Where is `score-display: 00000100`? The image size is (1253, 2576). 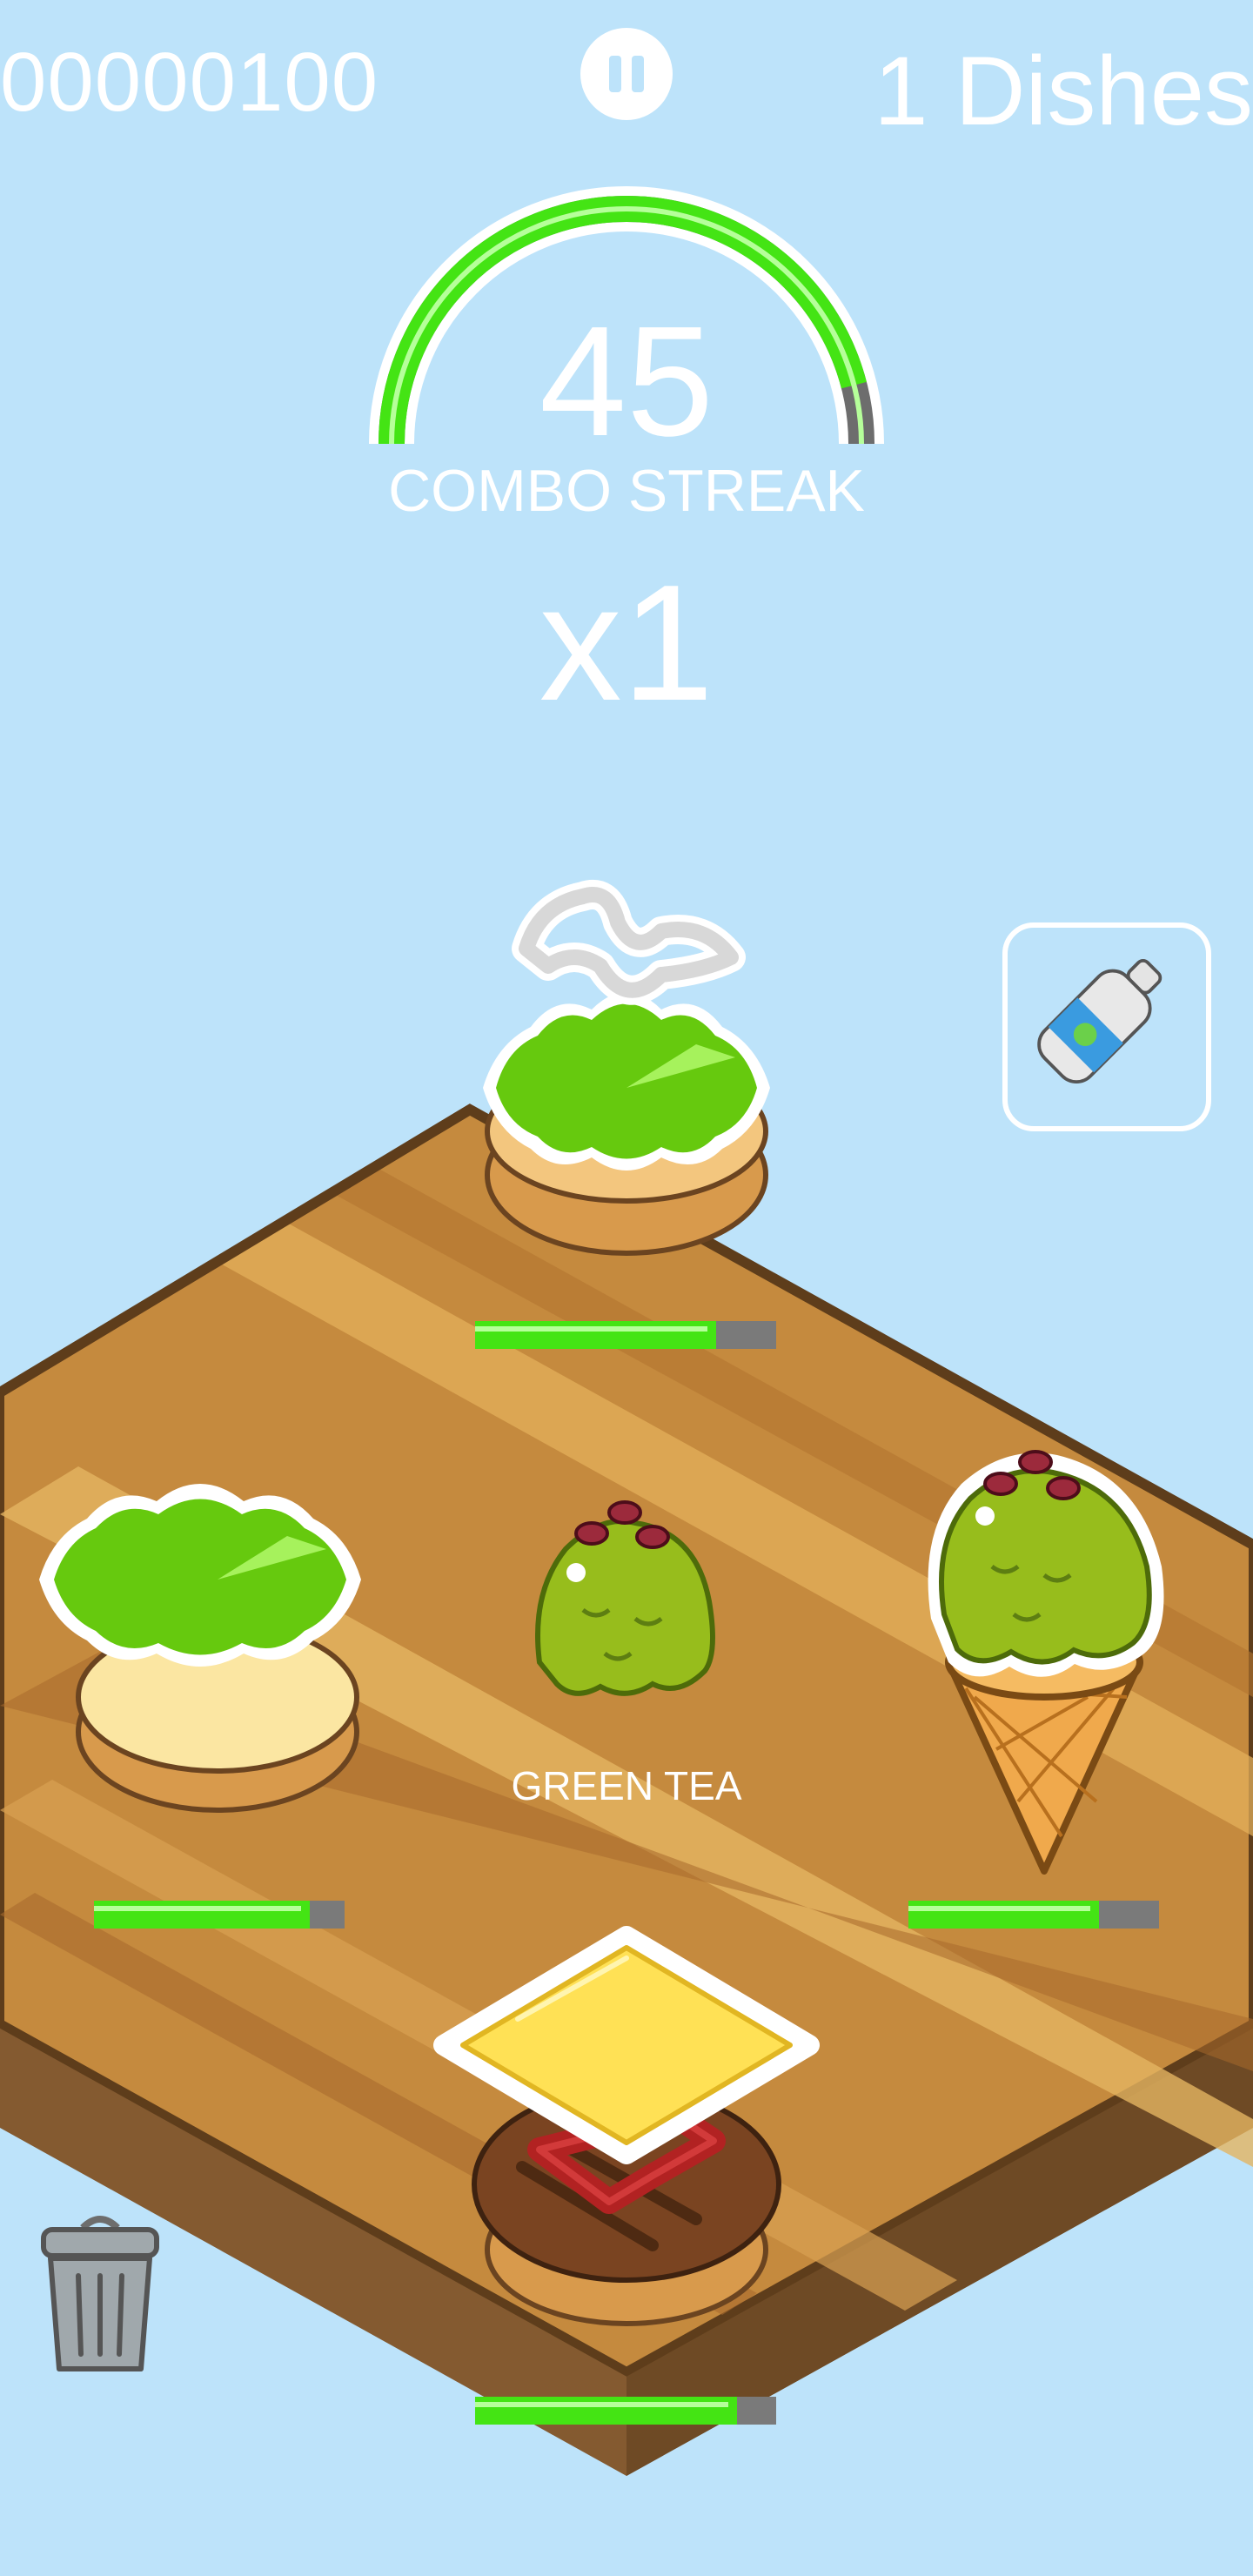 score-display: 00000100 is located at coordinates (189, 83).